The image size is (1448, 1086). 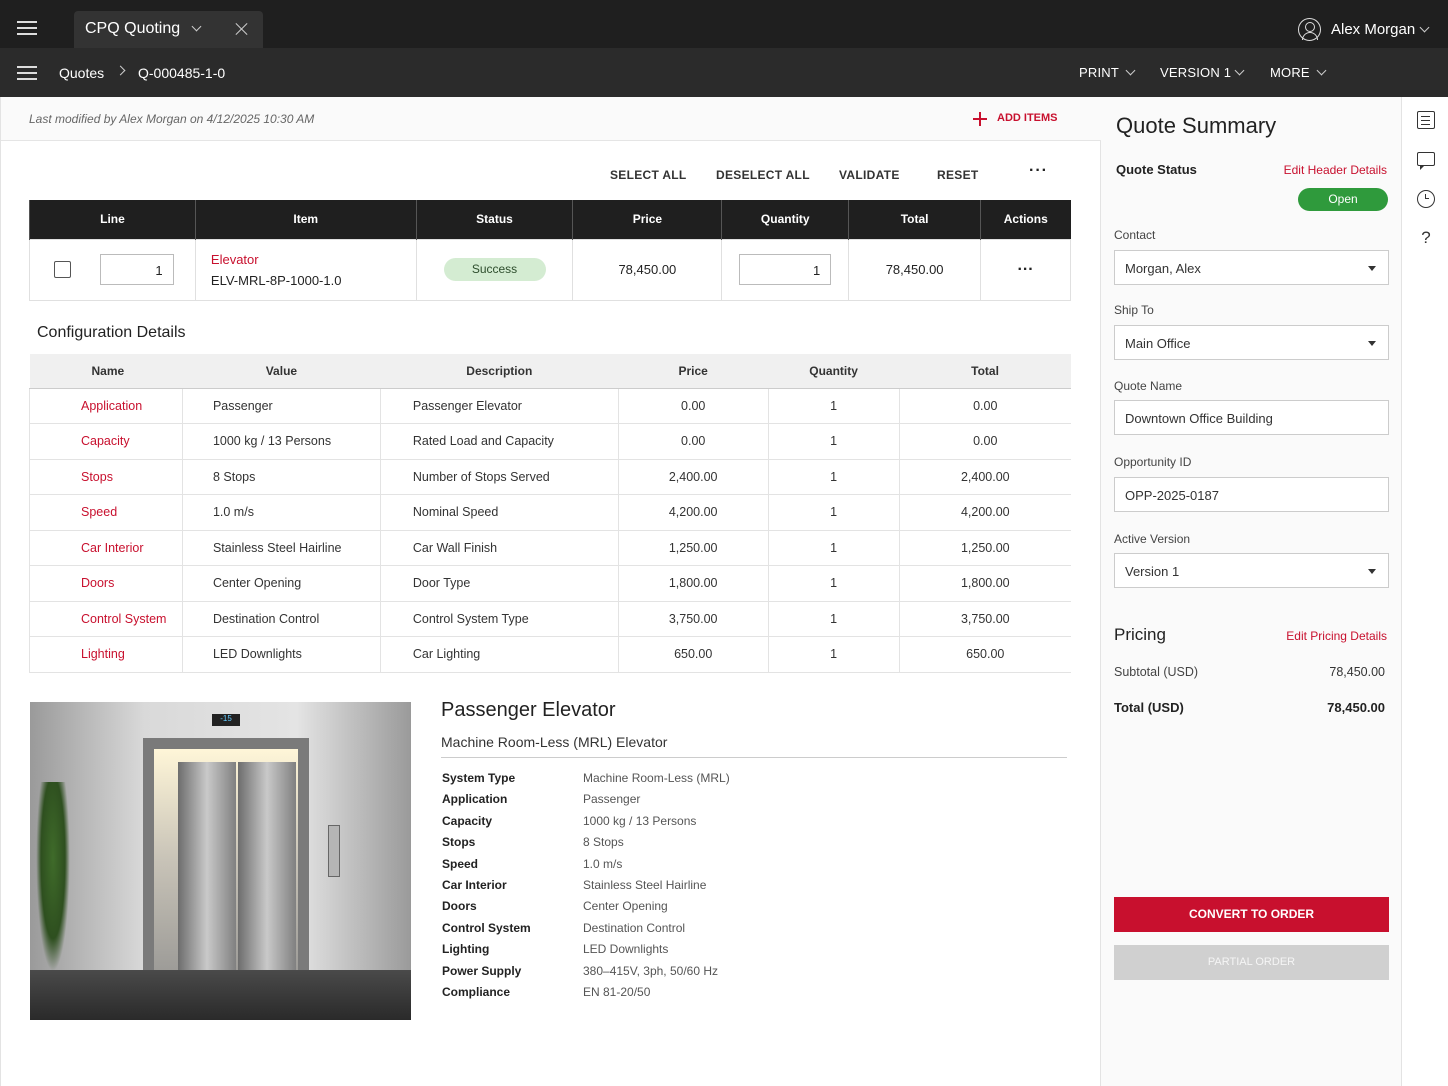 What do you see at coordinates (112, 219) in the screenshot?
I see `column-header: Line` at bounding box center [112, 219].